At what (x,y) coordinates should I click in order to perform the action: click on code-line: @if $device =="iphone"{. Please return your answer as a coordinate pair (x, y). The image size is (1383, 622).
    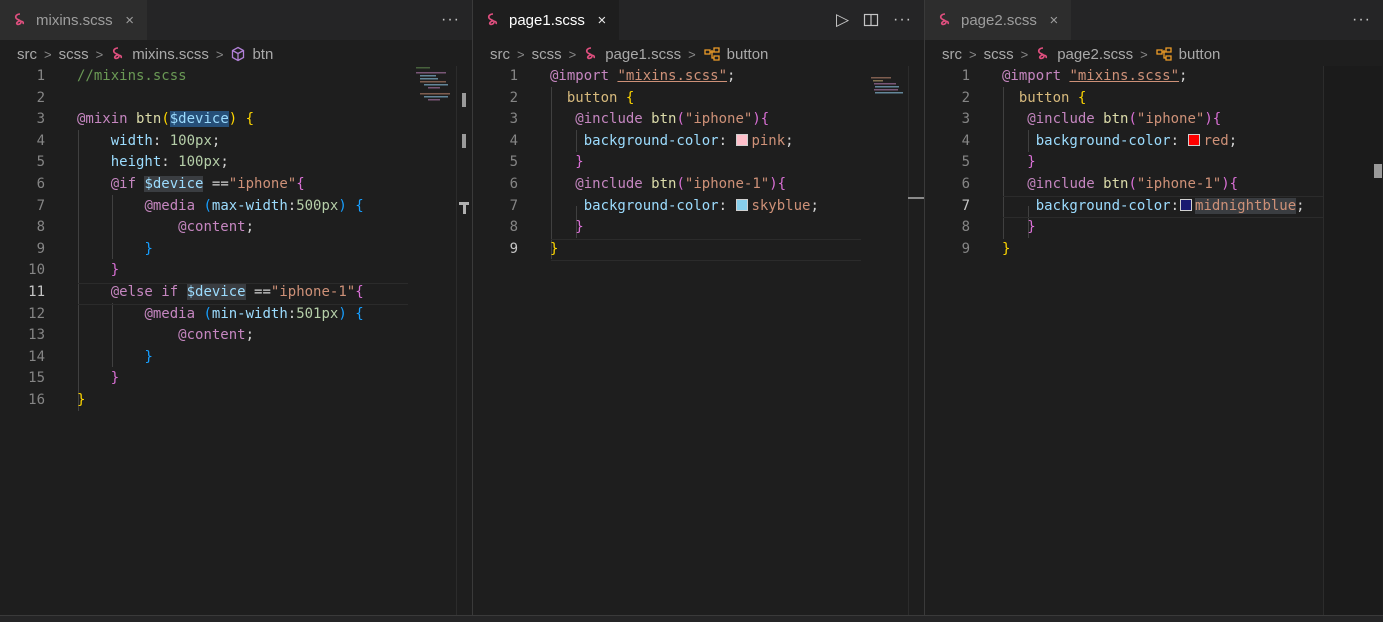
    Looking at the image, I should click on (207, 184).